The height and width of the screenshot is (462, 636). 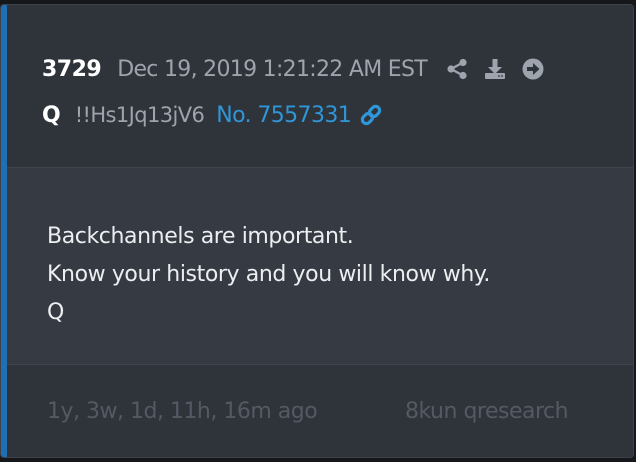 I want to click on tripcode: !!Hs1Jq13jV6, so click(x=139, y=115).